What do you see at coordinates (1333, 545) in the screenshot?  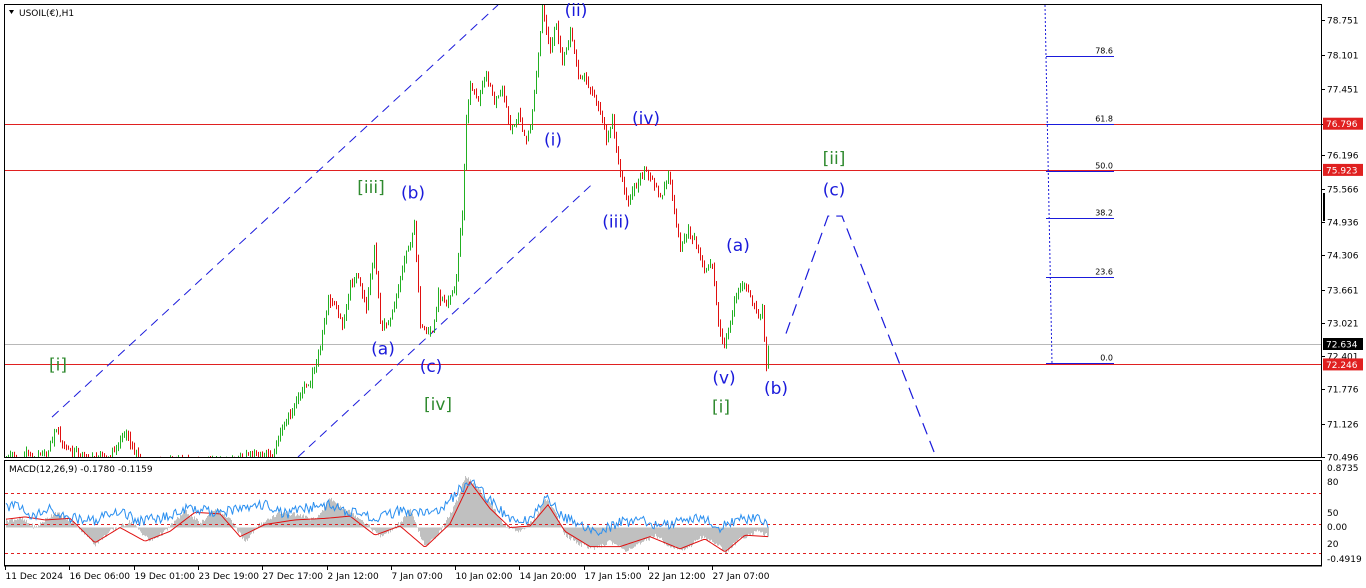 I see `macd-tick-label: 20` at bounding box center [1333, 545].